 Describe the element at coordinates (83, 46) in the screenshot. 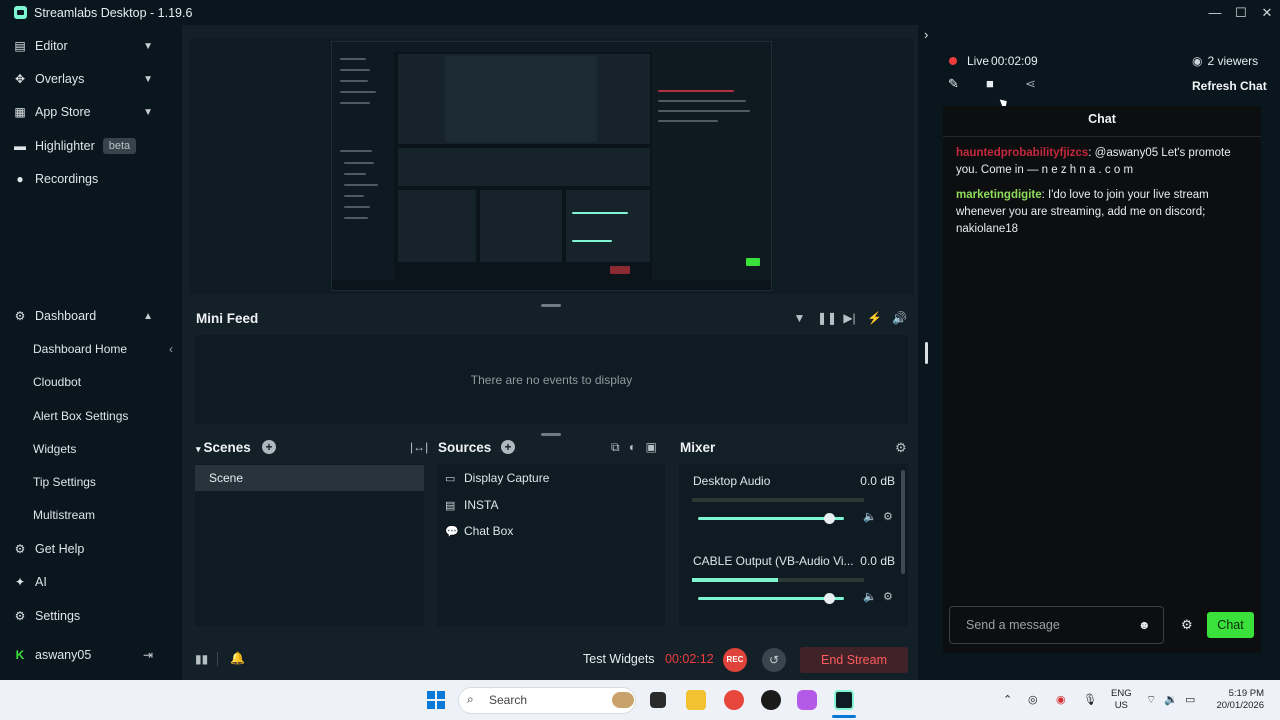

I see `sidebar-item-editor: ▤ Editor ▼` at that location.